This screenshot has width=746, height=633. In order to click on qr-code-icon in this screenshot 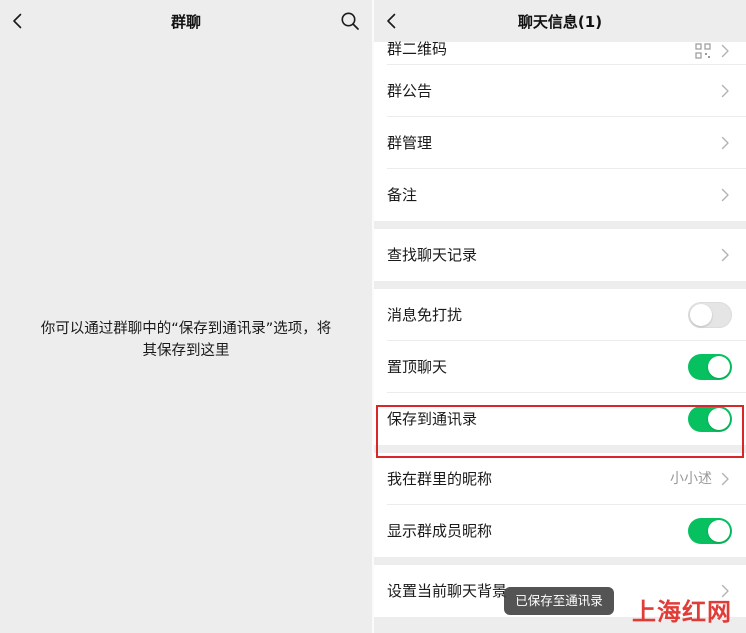, I will do `click(703, 51)`.